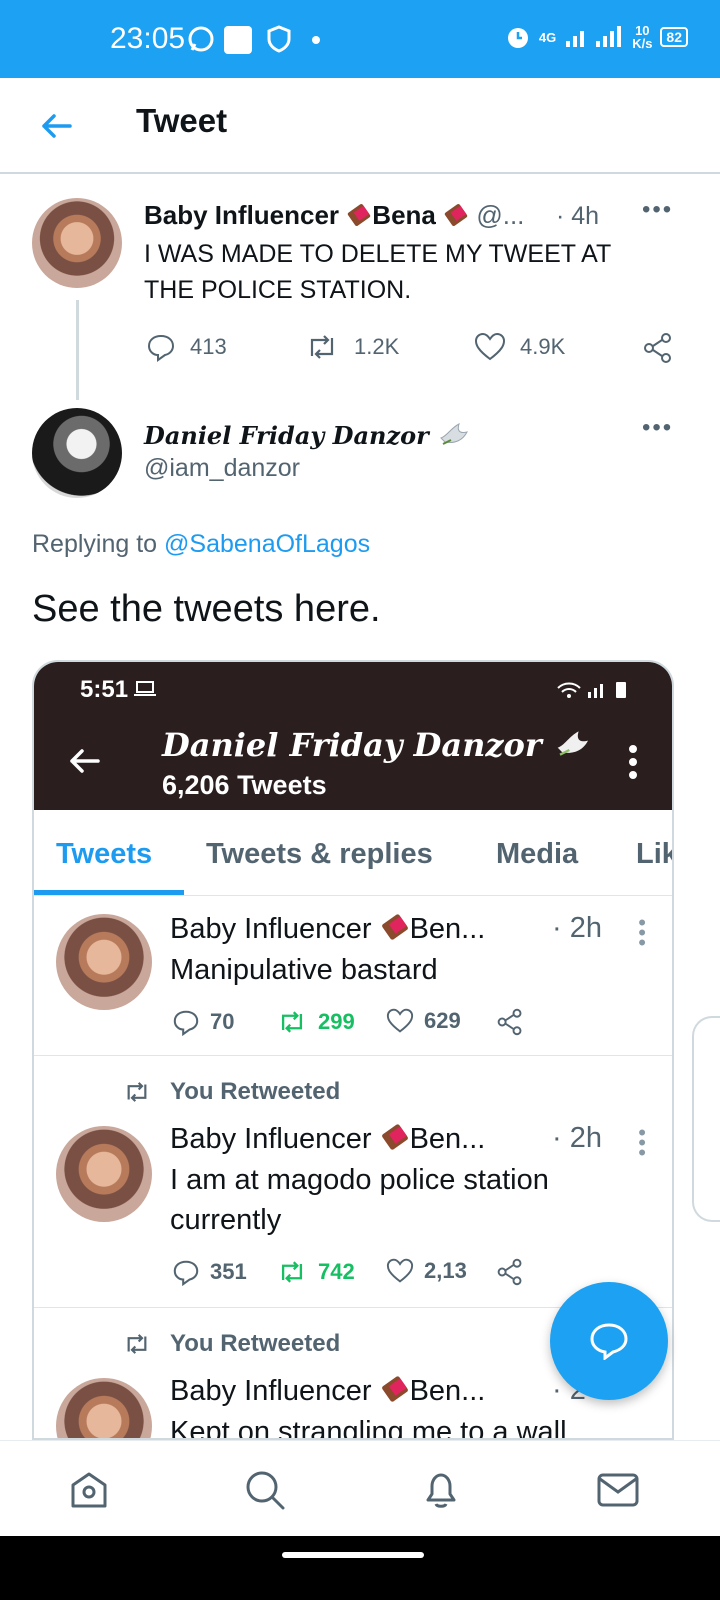  I want to click on reply-count: 413, so click(208, 346).